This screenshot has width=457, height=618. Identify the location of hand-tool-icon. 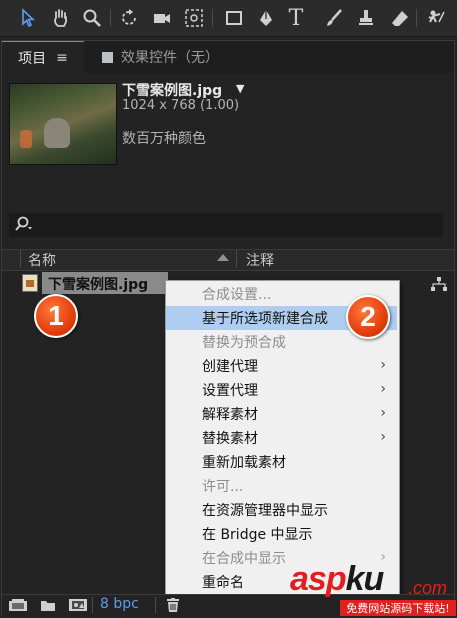
(60, 18).